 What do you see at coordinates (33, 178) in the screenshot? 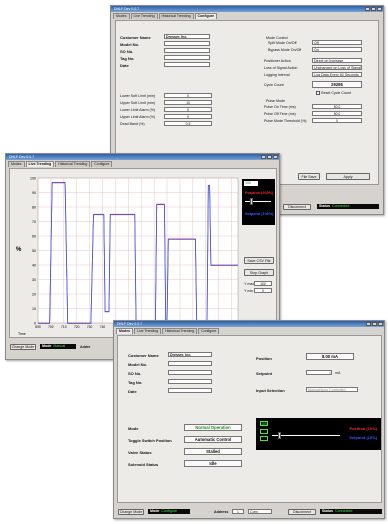
I see `y-tick-label: 100` at bounding box center [33, 178].